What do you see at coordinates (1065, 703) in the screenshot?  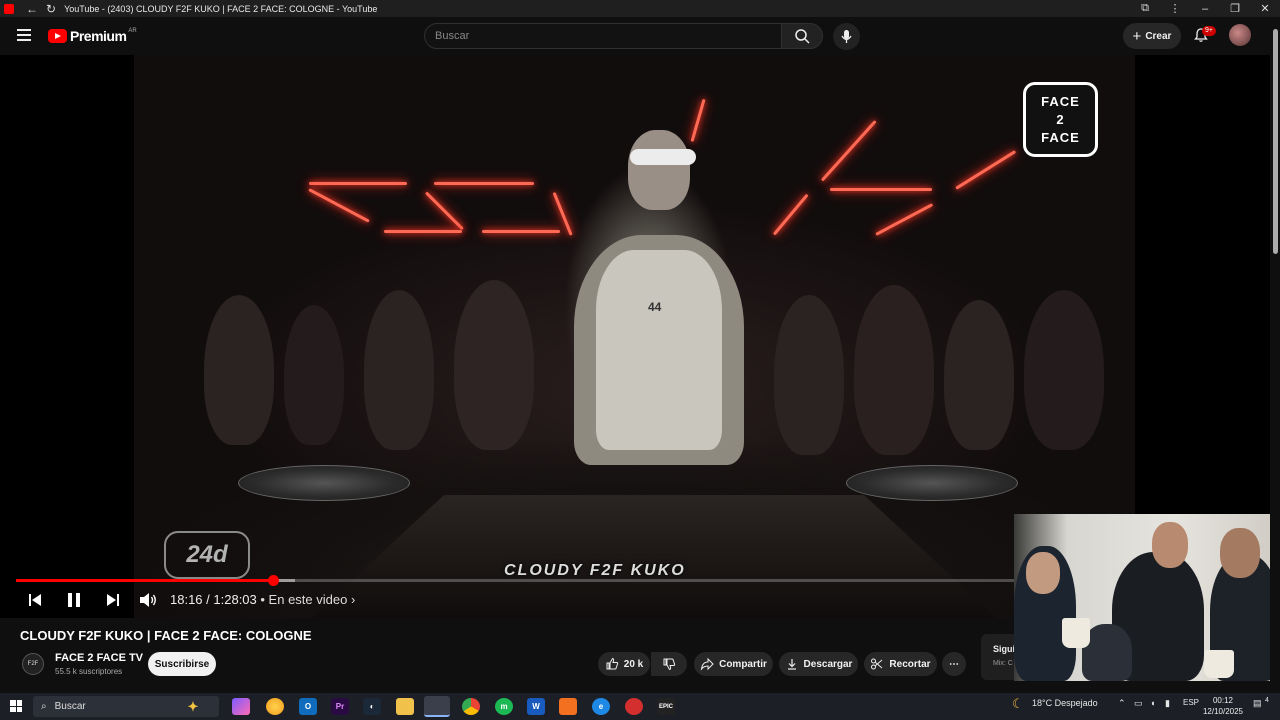 I see `weather-text: 18°C Despejado` at bounding box center [1065, 703].